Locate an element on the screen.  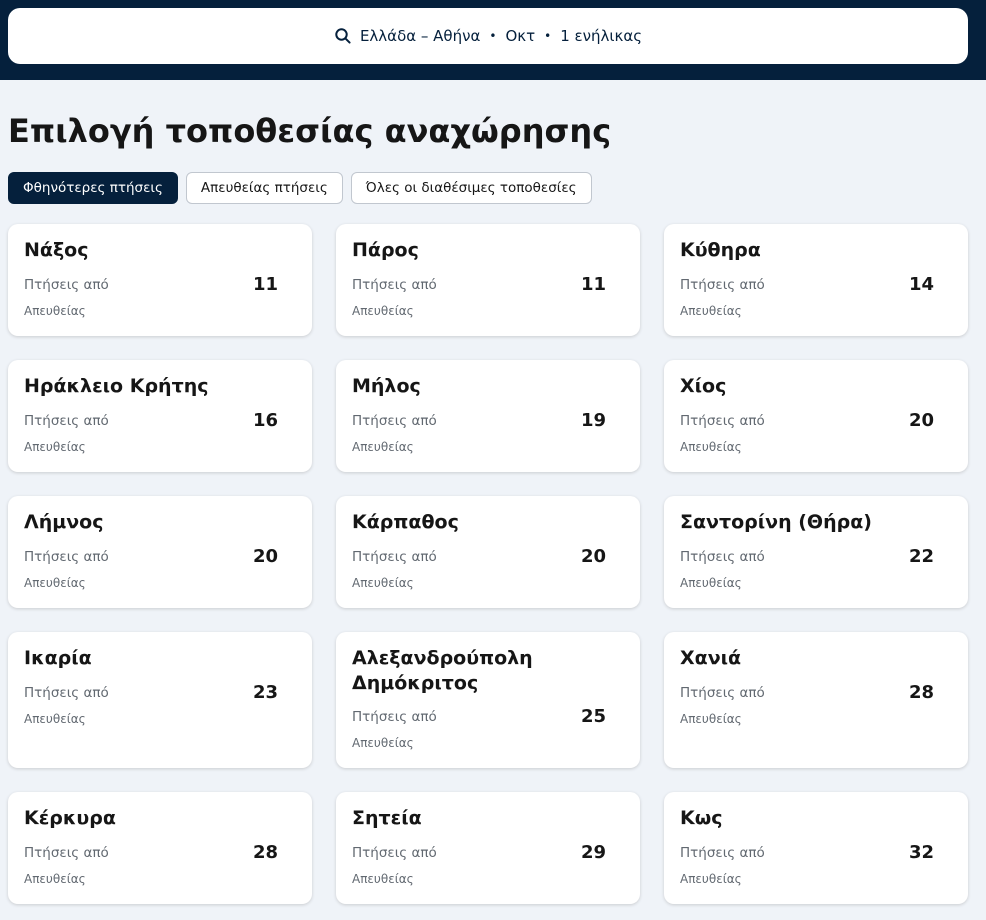
destination-card: Χανιά Πτήσεις από 28 Απευθείας is located at coordinates (816, 700).